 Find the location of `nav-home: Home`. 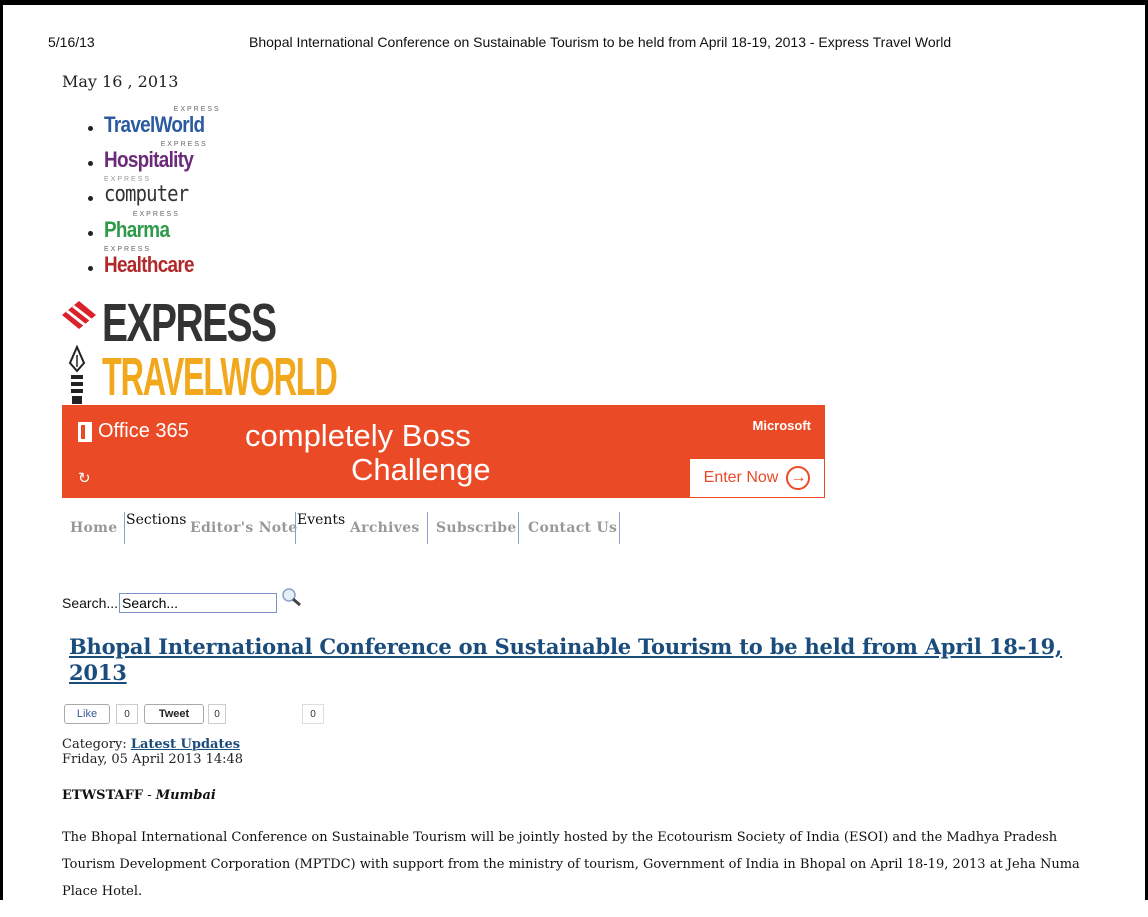

nav-home: Home is located at coordinates (94, 528).